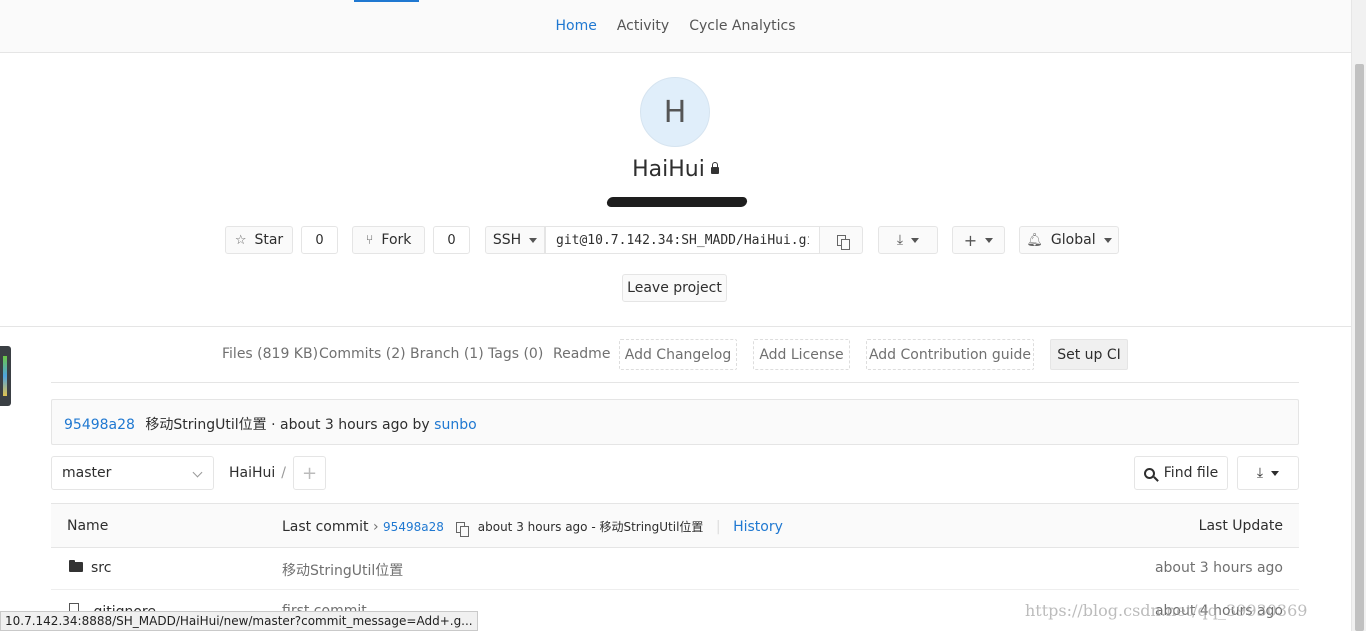 Image resolution: width=1366 pixels, height=631 pixels. I want to click on scrollbar-thumb, so click(1359, 347).